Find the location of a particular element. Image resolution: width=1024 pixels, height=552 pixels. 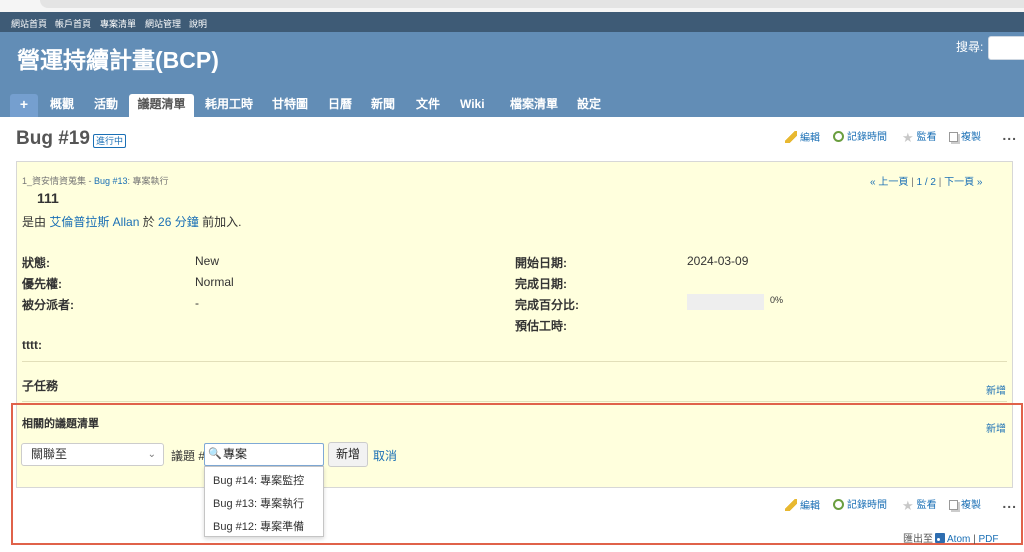

priority-value: Normal is located at coordinates (214, 282).